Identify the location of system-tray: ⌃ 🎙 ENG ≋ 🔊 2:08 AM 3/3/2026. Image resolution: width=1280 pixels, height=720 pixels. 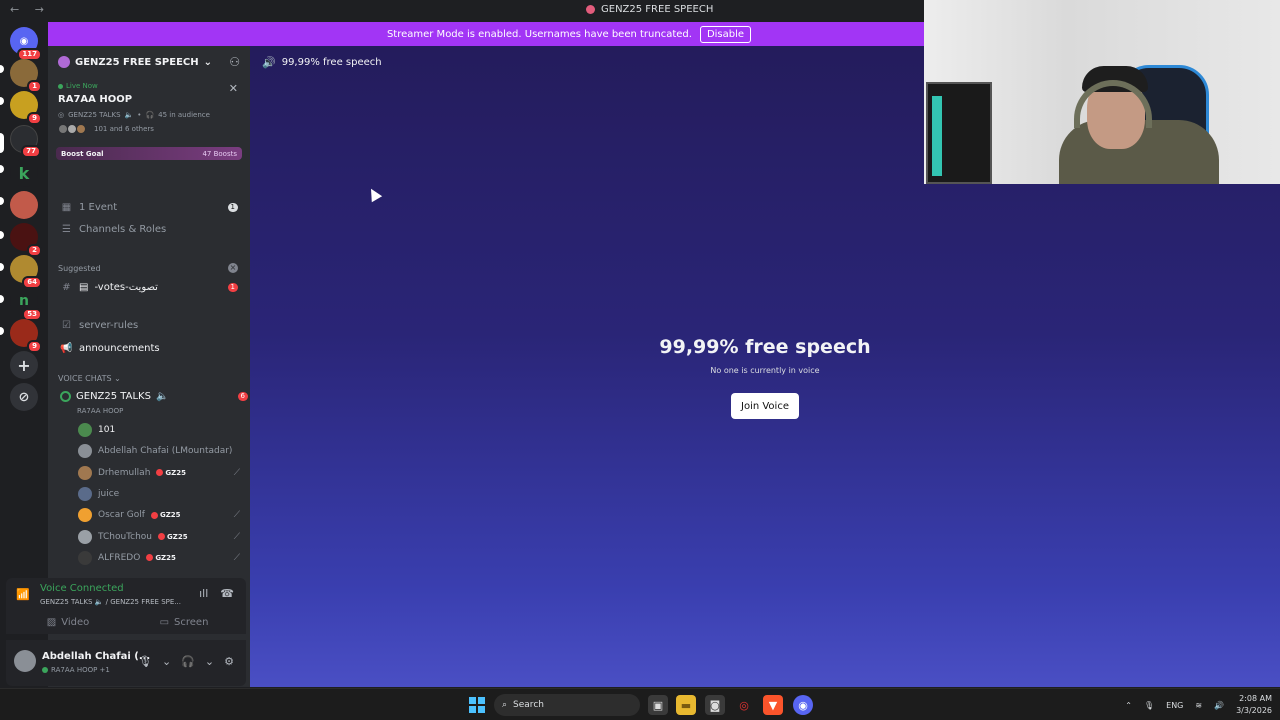
(1198, 705).